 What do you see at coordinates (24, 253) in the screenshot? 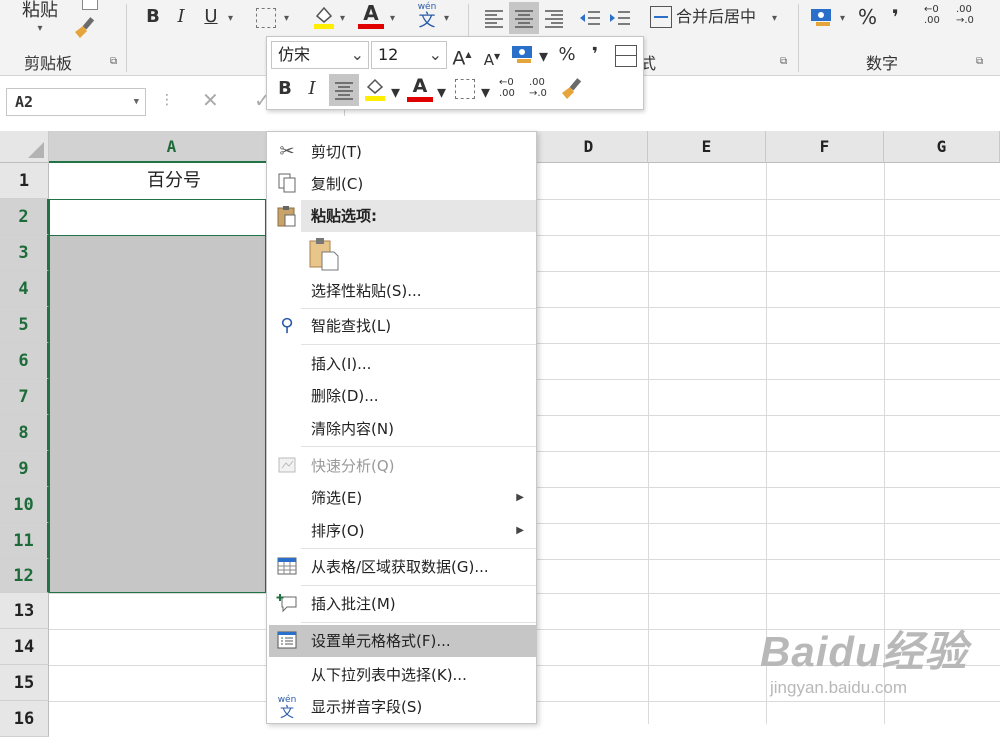
I see `row-header-3: 3` at bounding box center [24, 253].